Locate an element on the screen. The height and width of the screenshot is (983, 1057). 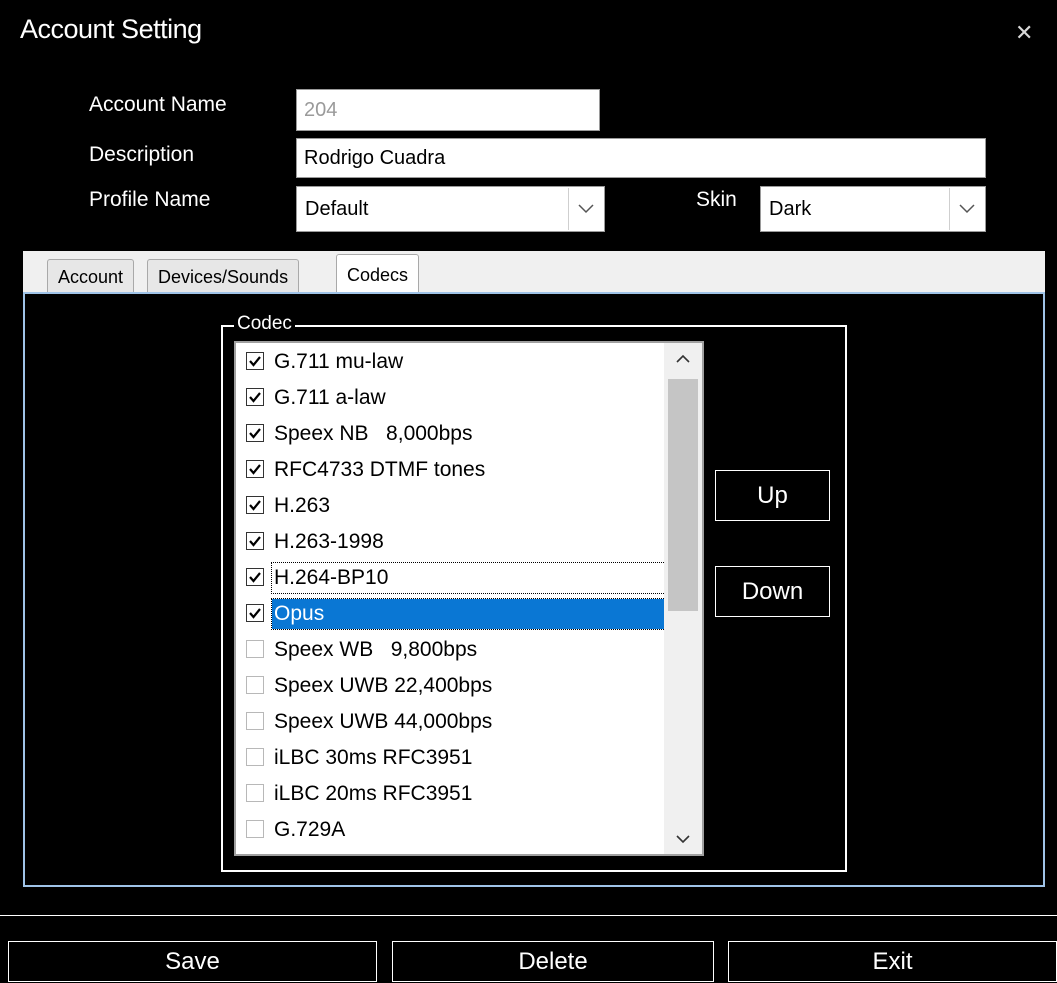
description-label: Description is located at coordinates (142, 154).